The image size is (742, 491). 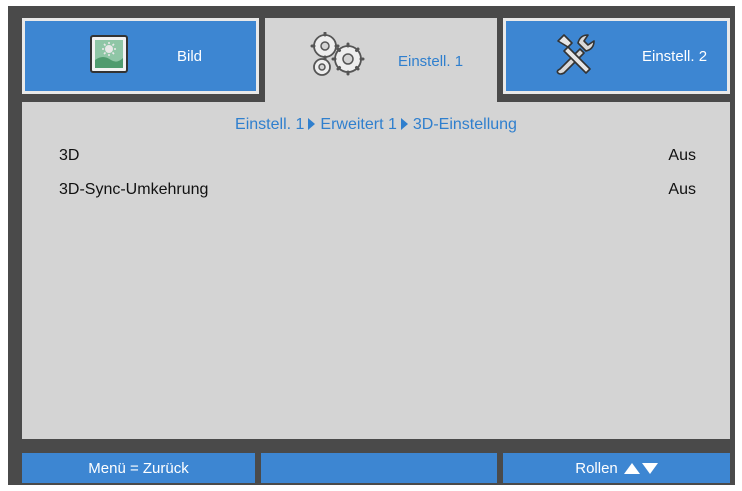 What do you see at coordinates (379, 468) in the screenshot?
I see `footer-middle` at bounding box center [379, 468].